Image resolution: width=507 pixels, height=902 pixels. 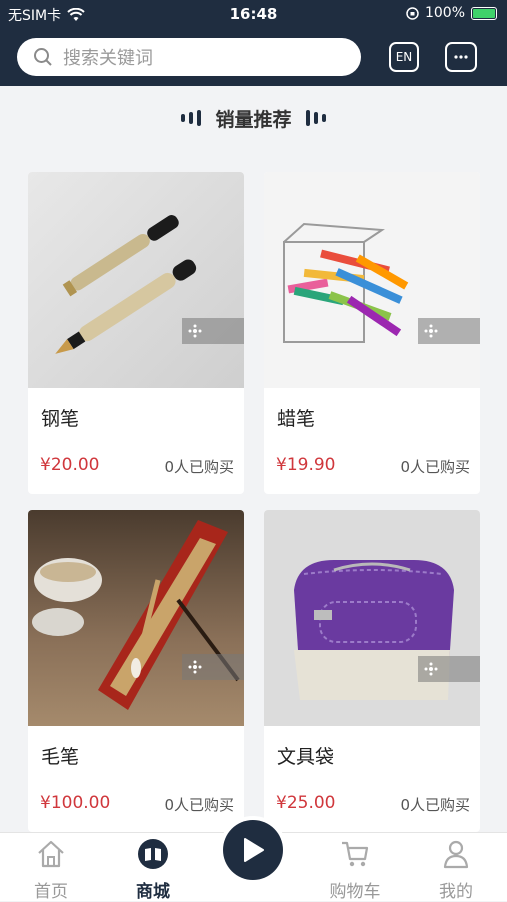 What do you see at coordinates (372, 618) in the screenshot?
I see `product-image-pencil-pouch` at bounding box center [372, 618].